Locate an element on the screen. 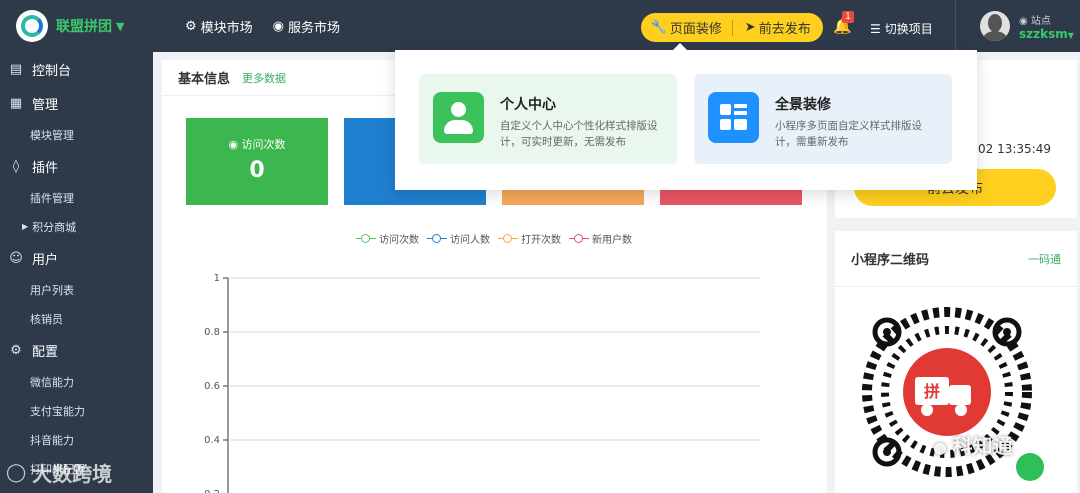  legend-label: 打开次数 is located at coordinates (541, 240).